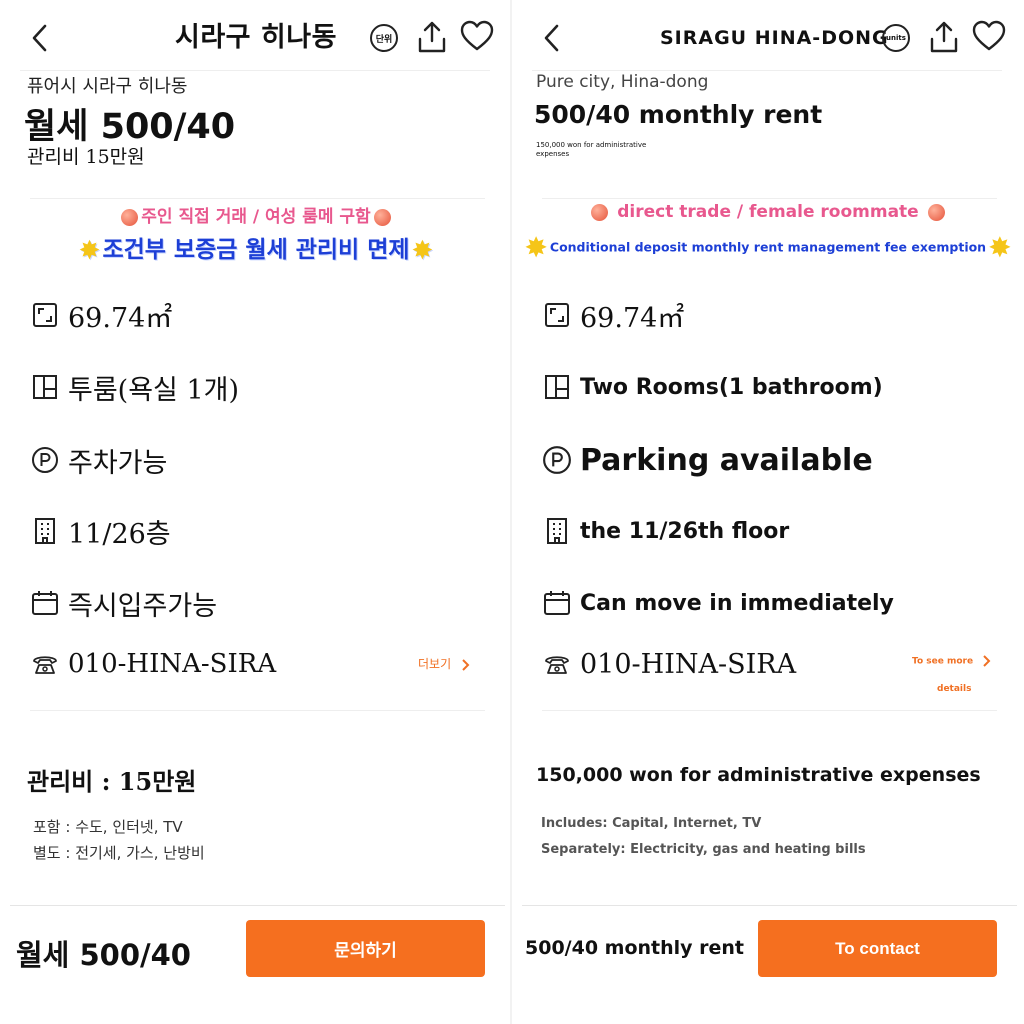 The image size is (1024, 1024). I want to click on see-more-link: 더보기, so click(444, 663).